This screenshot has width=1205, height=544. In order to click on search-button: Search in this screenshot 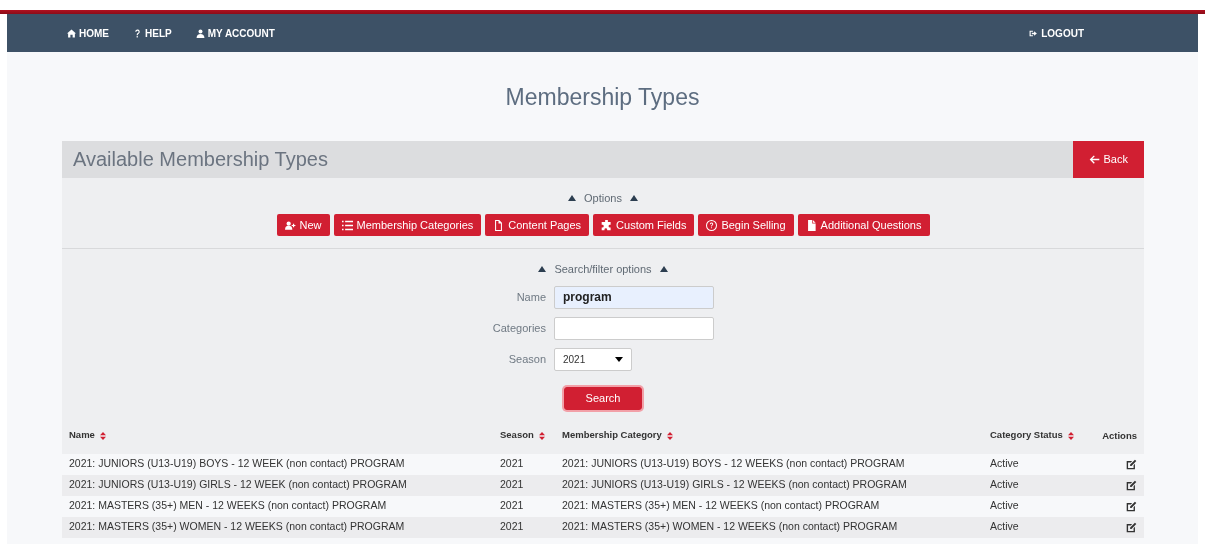, I will do `click(603, 398)`.